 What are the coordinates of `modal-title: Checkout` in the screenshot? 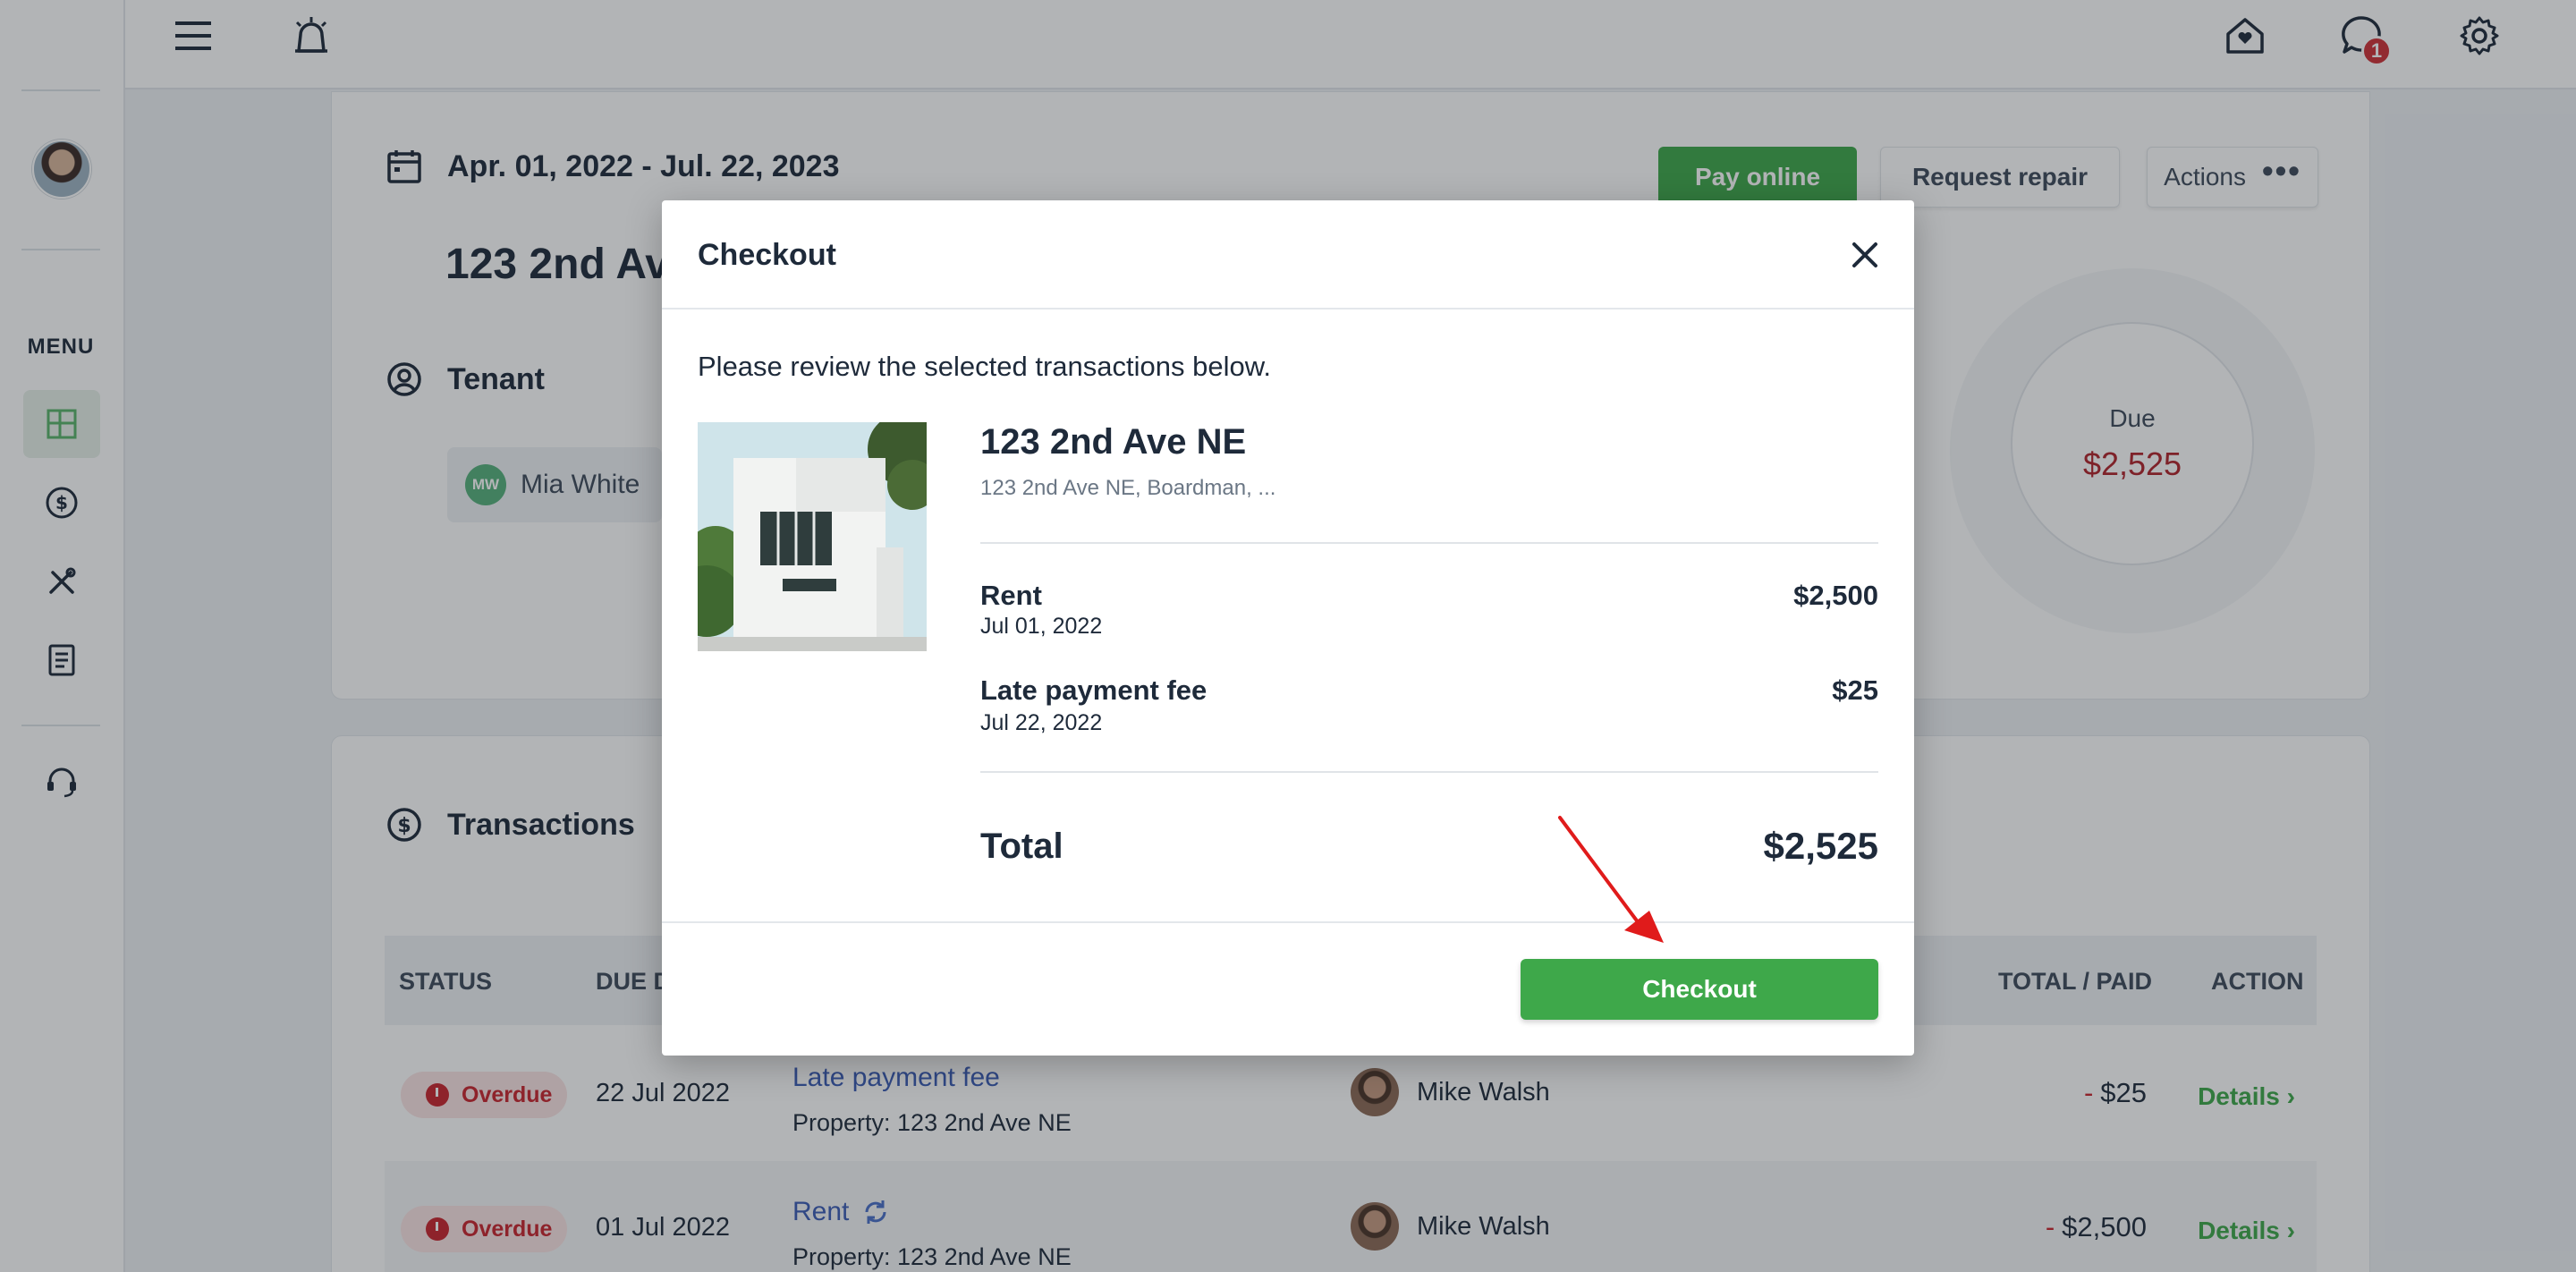 It's located at (767, 255).